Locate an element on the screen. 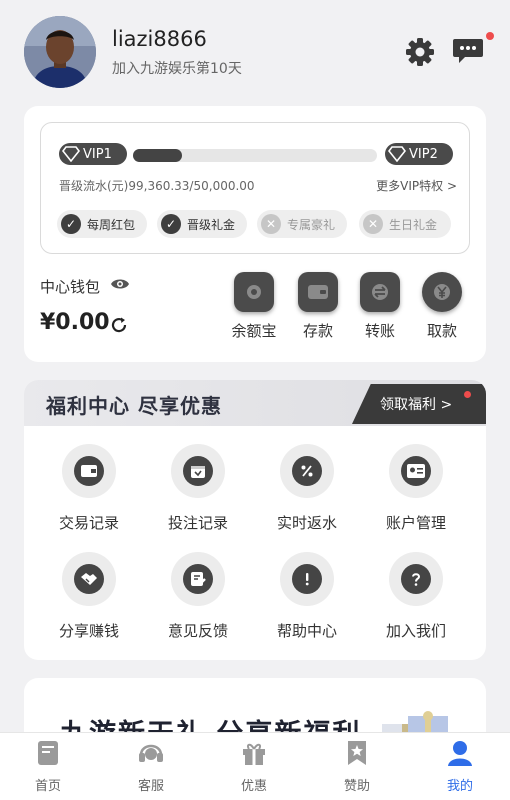 The height and width of the screenshot is (800, 510). grid-item-transactions: 交易记录 is located at coordinates (89, 488).